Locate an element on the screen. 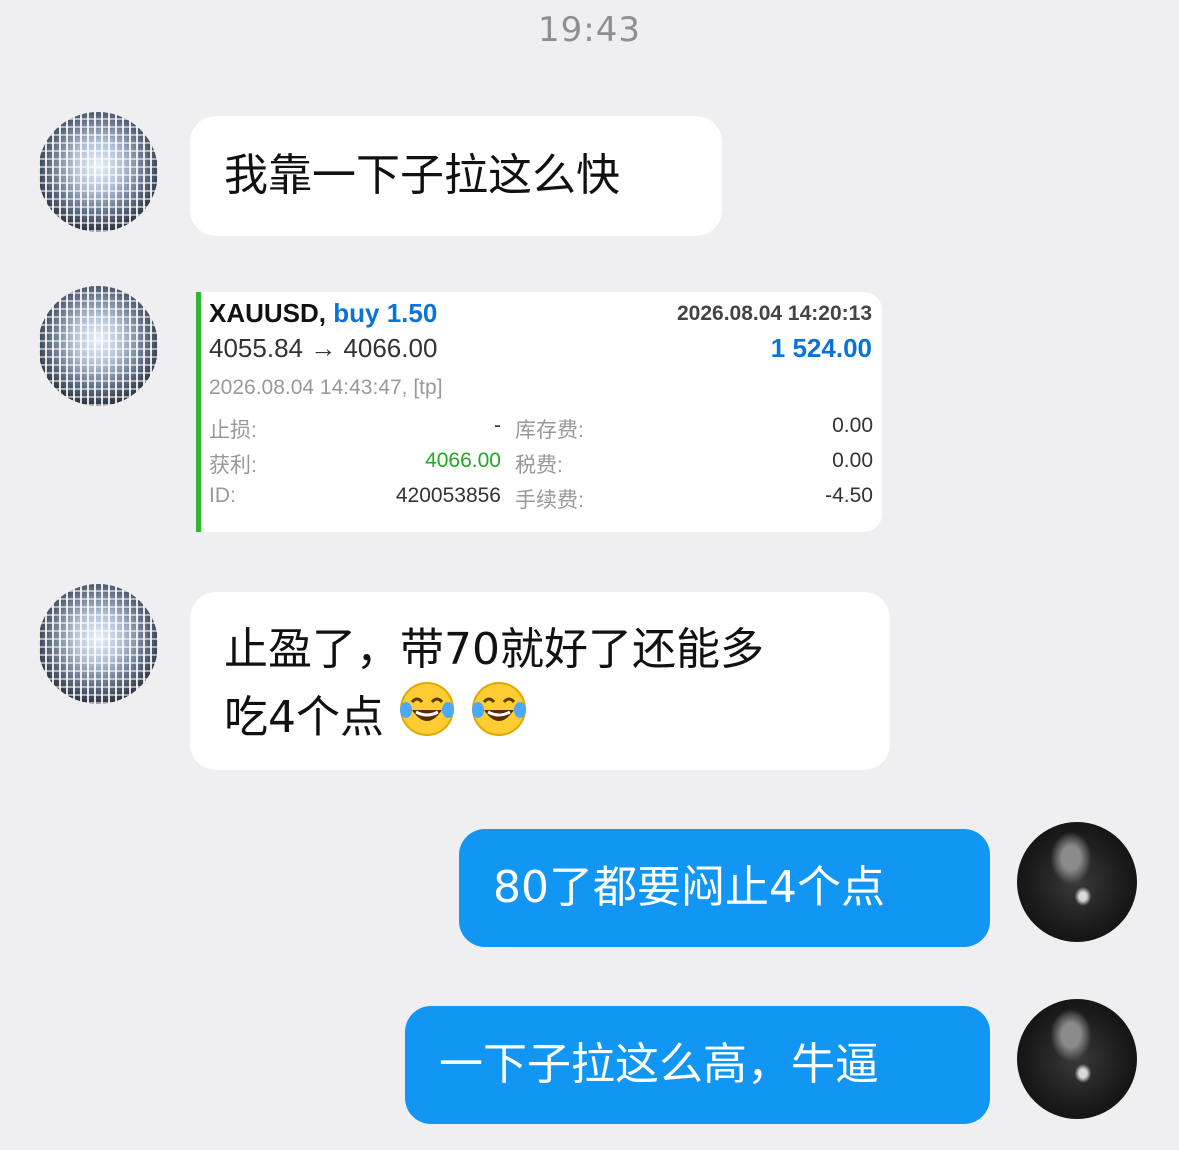  trade-side: buy 1.50 is located at coordinates (385, 313).